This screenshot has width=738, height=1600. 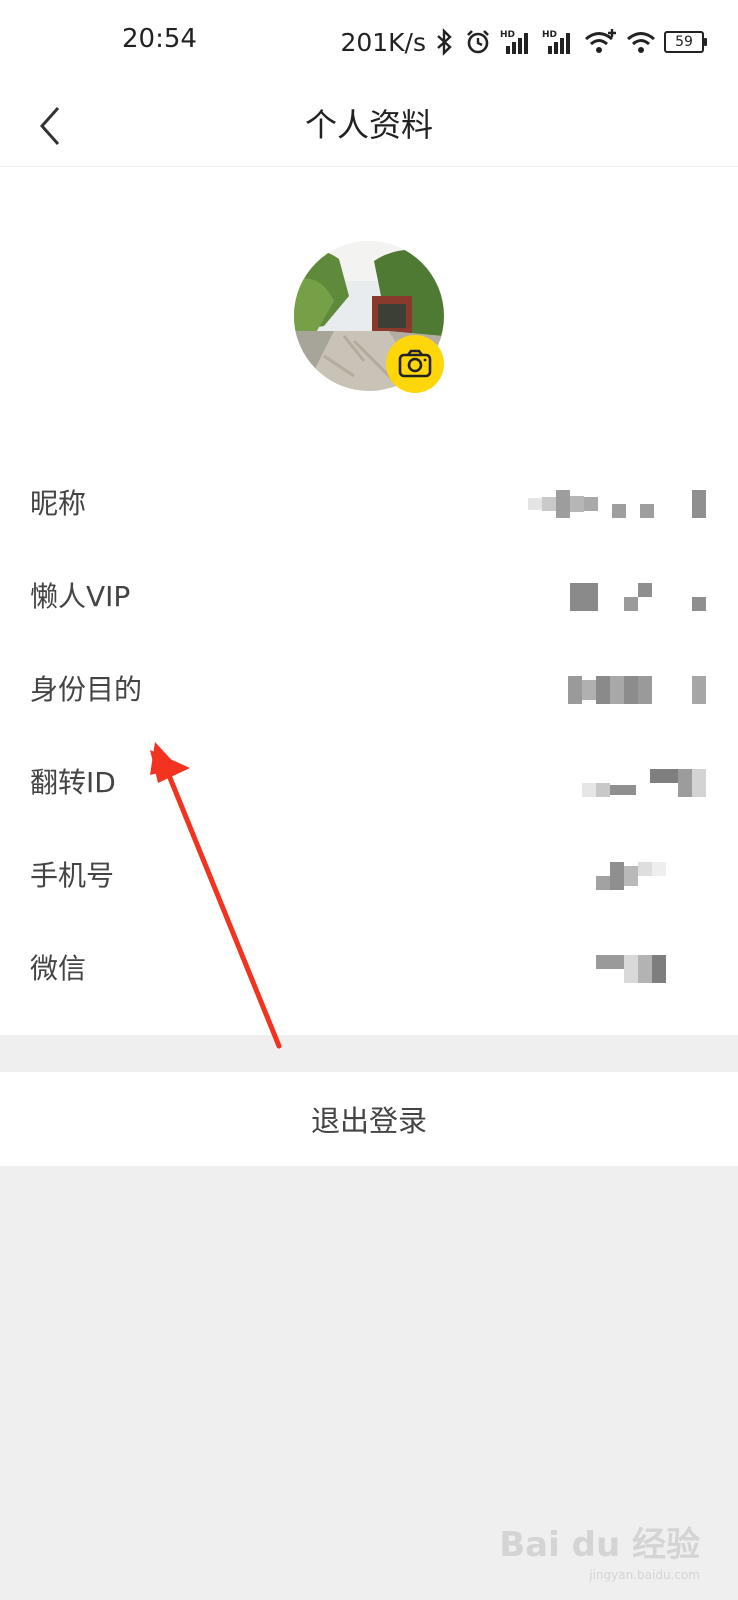 I want to click on page-title: 个人资料, so click(x=368, y=125).